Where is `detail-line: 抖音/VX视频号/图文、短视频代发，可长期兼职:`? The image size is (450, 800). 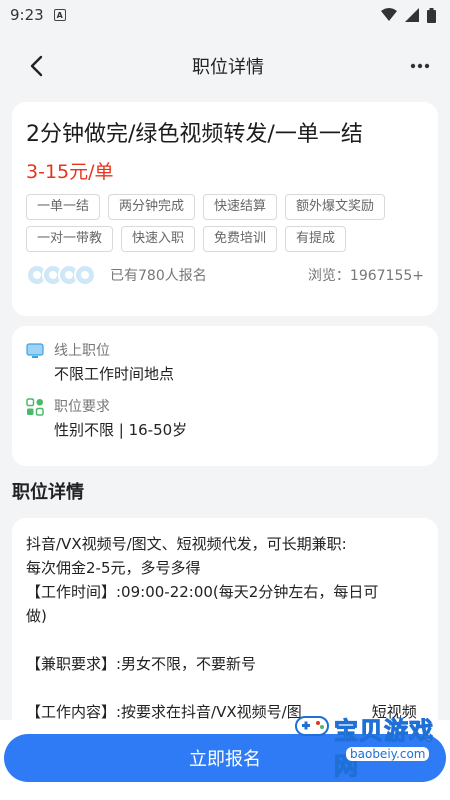 detail-line: 抖音/VX视频号/图文、短视频代发，可长期兼职: is located at coordinates (186, 544).